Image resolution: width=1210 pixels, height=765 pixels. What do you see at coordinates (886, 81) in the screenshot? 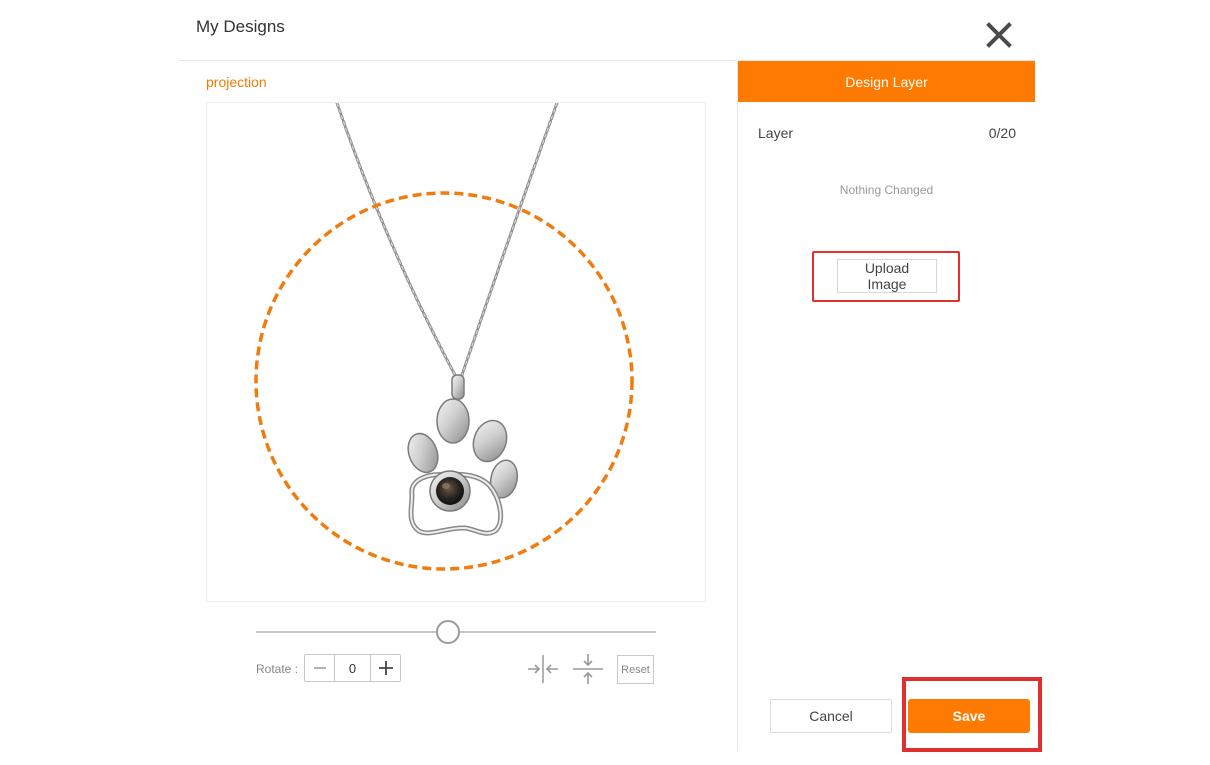
I see `tab-design-layer: Design Layer` at bounding box center [886, 81].